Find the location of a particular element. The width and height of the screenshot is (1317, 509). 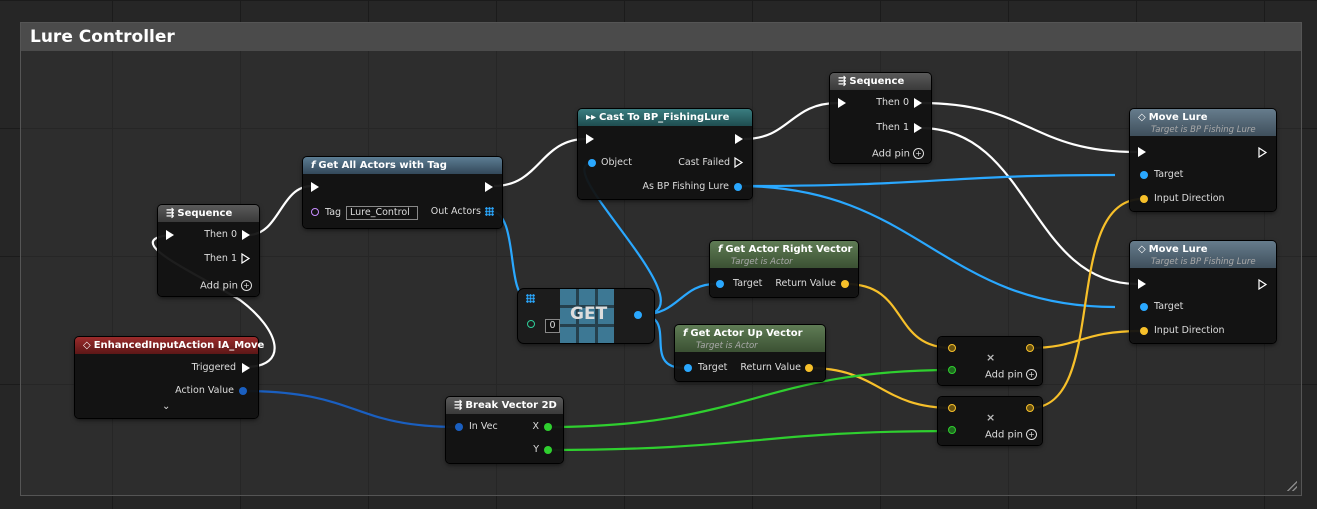

multiply-node-2: × Add pin + is located at coordinates (990, 421).